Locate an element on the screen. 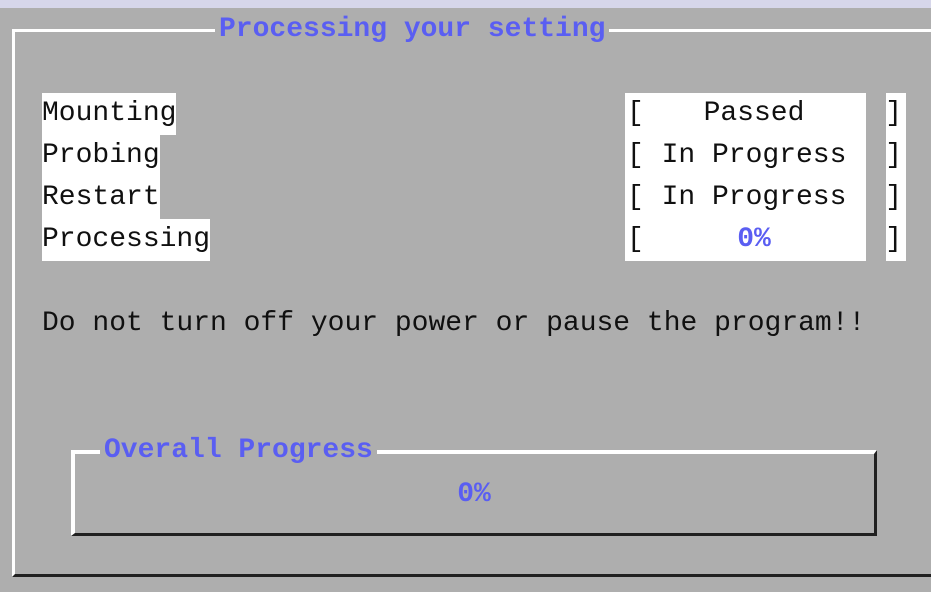  dialog-title: Processing your setting is located at coordinates (412, 30).